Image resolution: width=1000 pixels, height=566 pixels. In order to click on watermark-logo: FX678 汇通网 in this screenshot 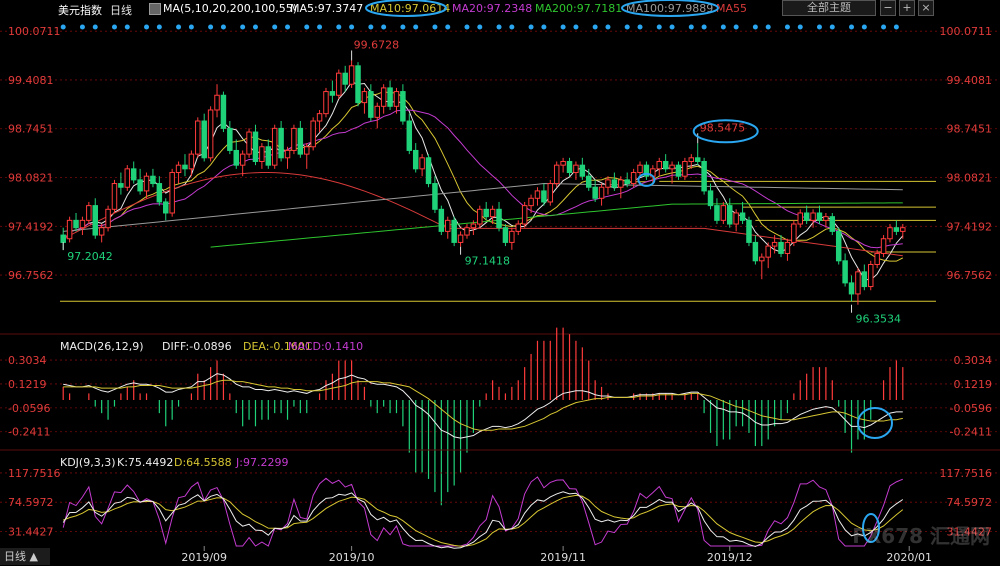, I will do `click(921, 536)`.